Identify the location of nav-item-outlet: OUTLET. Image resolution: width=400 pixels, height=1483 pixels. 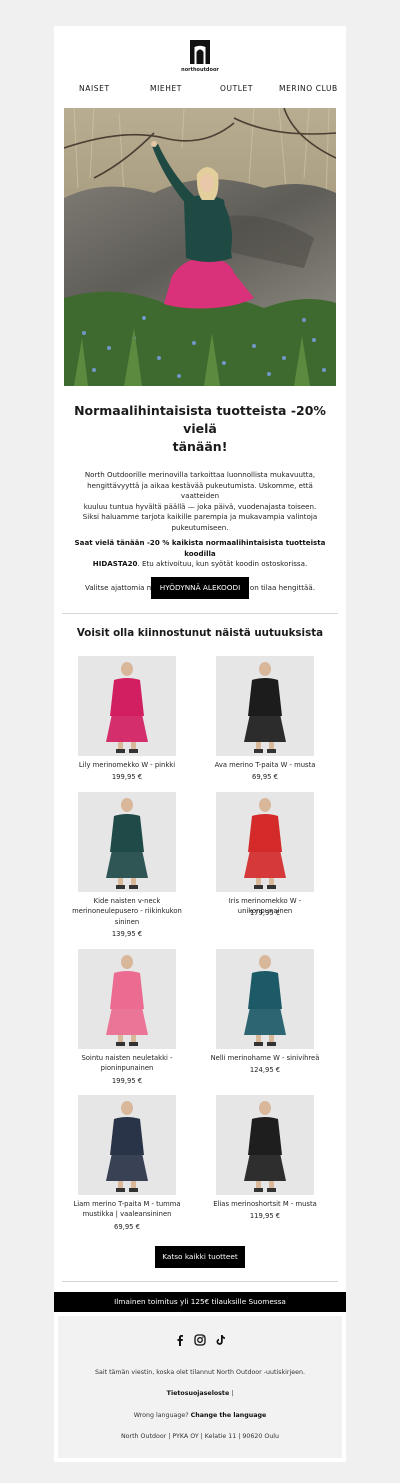
(236, 88).